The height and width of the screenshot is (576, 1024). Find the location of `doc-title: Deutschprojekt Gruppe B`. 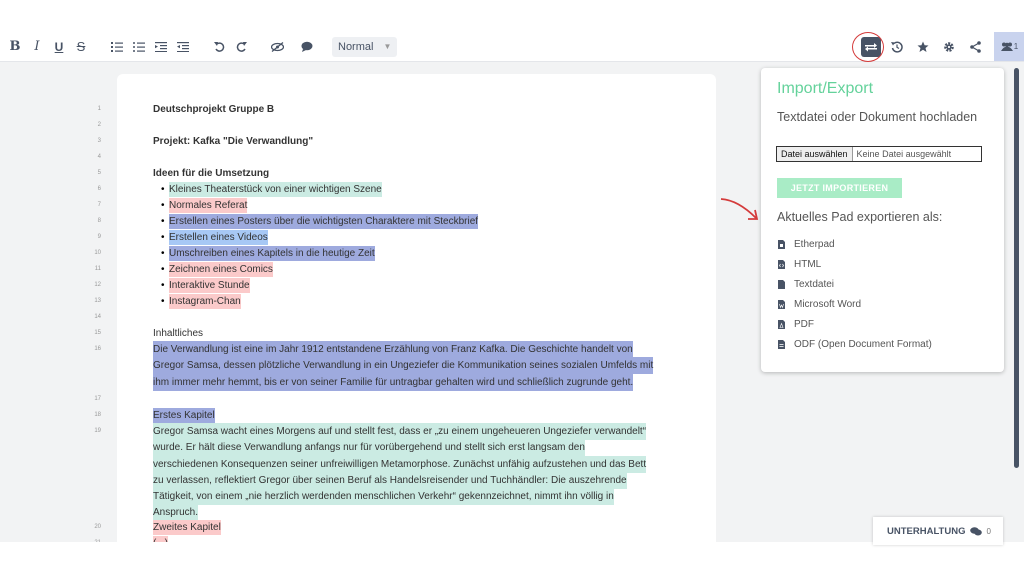

doc-title: Deutschprojekt Gruppe B is located at coordinates (213, 109).